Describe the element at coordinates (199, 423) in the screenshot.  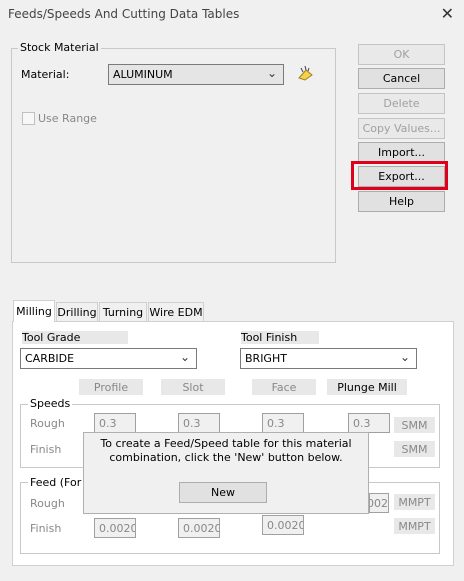
I see `speed-rough-slot: 0.3` at that location.